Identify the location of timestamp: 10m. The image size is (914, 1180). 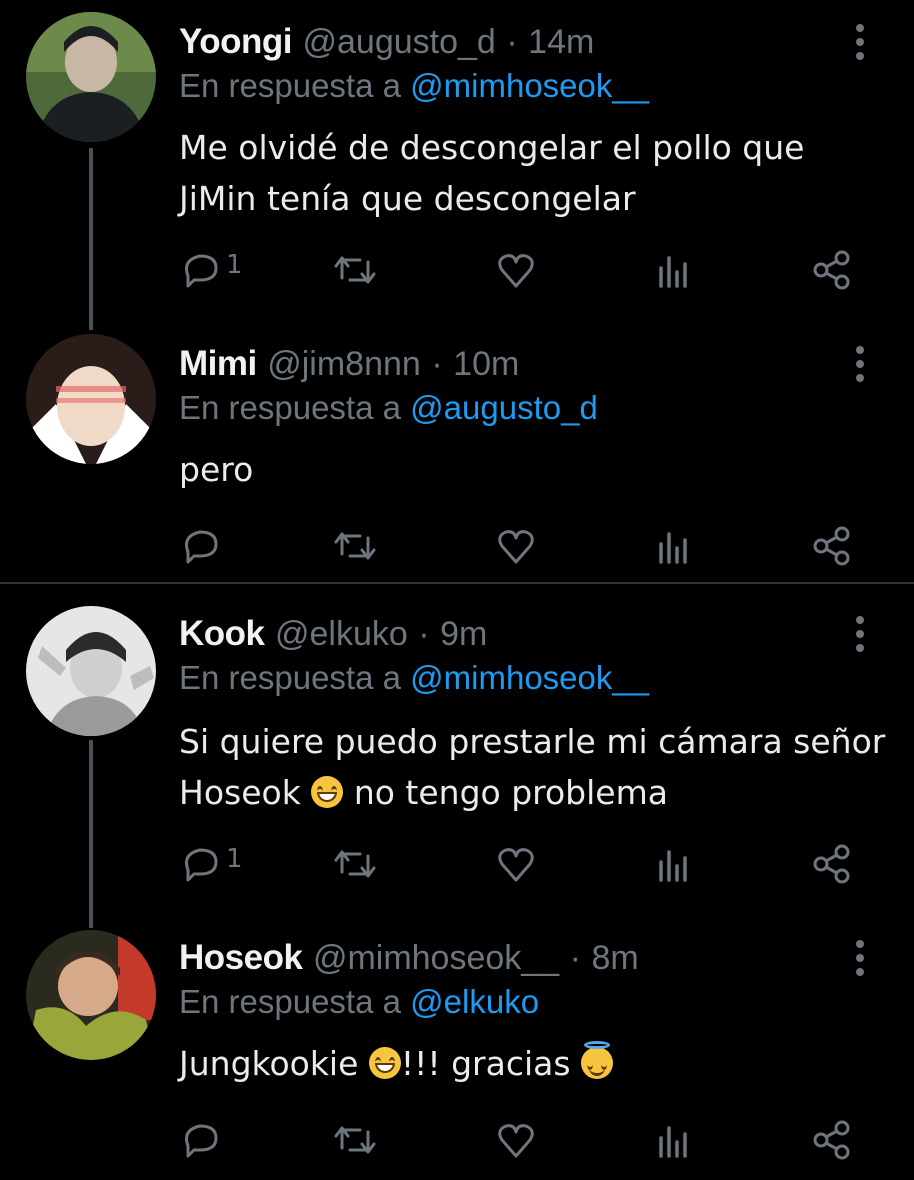
(486, 364).